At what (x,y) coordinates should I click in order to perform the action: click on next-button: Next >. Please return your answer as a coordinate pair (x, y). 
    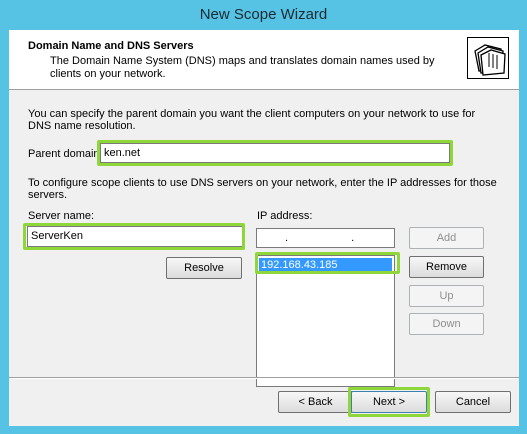
    Looking at the image, I should click on (389, 402).